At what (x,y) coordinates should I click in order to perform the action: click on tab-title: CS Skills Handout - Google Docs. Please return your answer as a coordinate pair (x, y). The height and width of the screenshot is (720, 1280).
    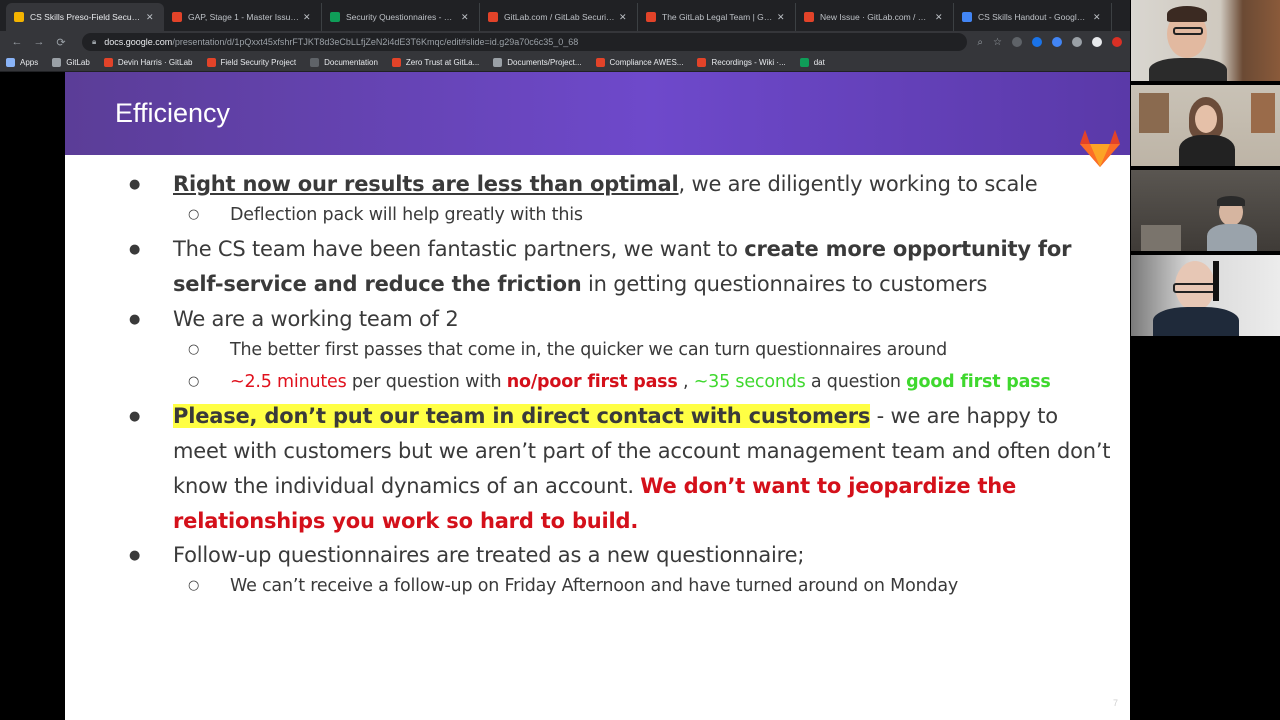
    Looking at the image, I should click on (1033, 17).